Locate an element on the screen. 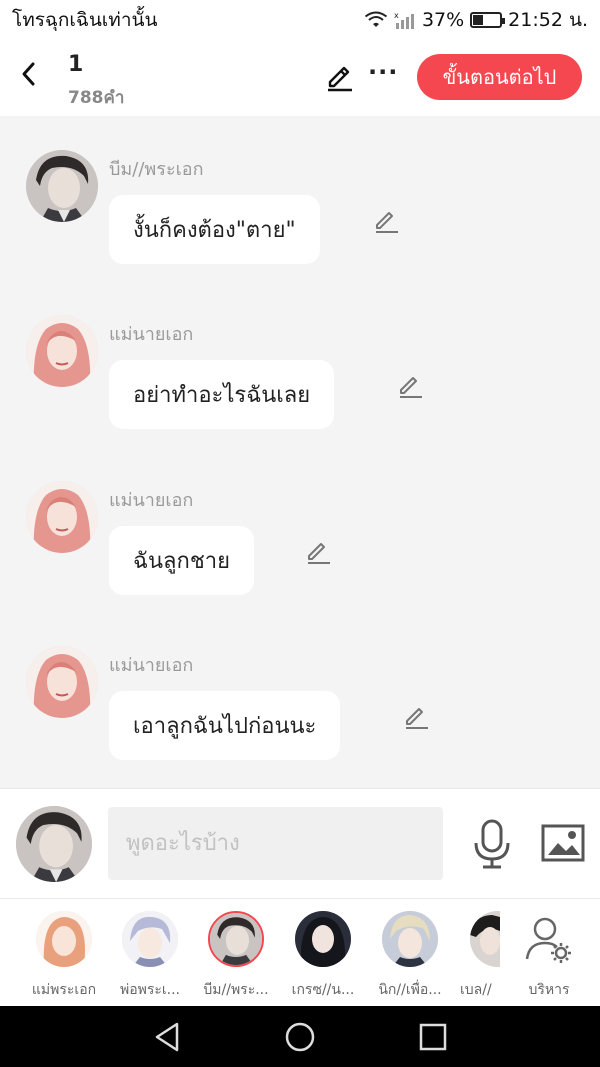 The height and width of the screenshot is (1067, 600). back-button is located at coordinates (28, 74).